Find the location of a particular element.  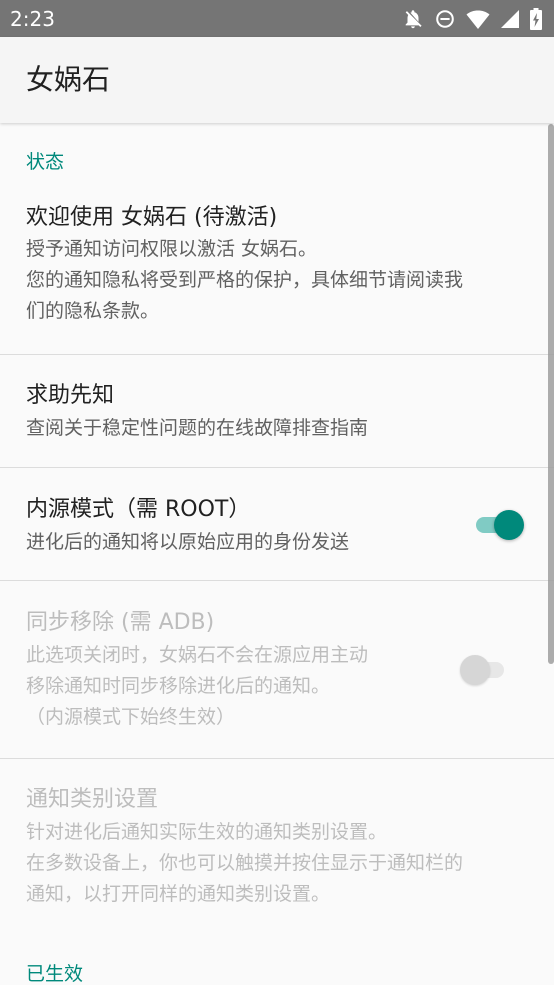

app-bar: 女娲石 is located at coordinates (277, 80).